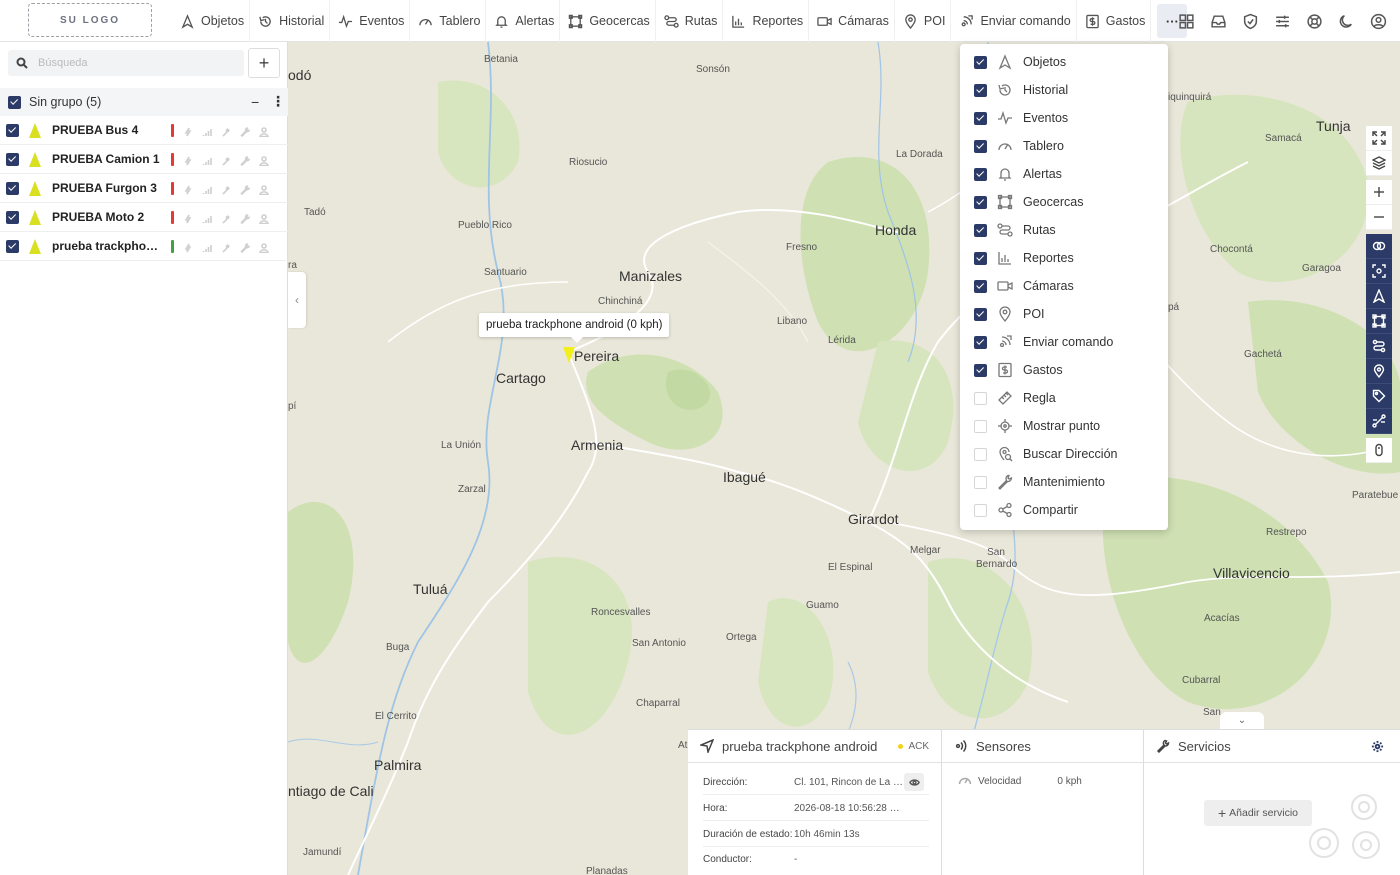  I want to click on nav-gastos: Gastos, so click(1114, 21).